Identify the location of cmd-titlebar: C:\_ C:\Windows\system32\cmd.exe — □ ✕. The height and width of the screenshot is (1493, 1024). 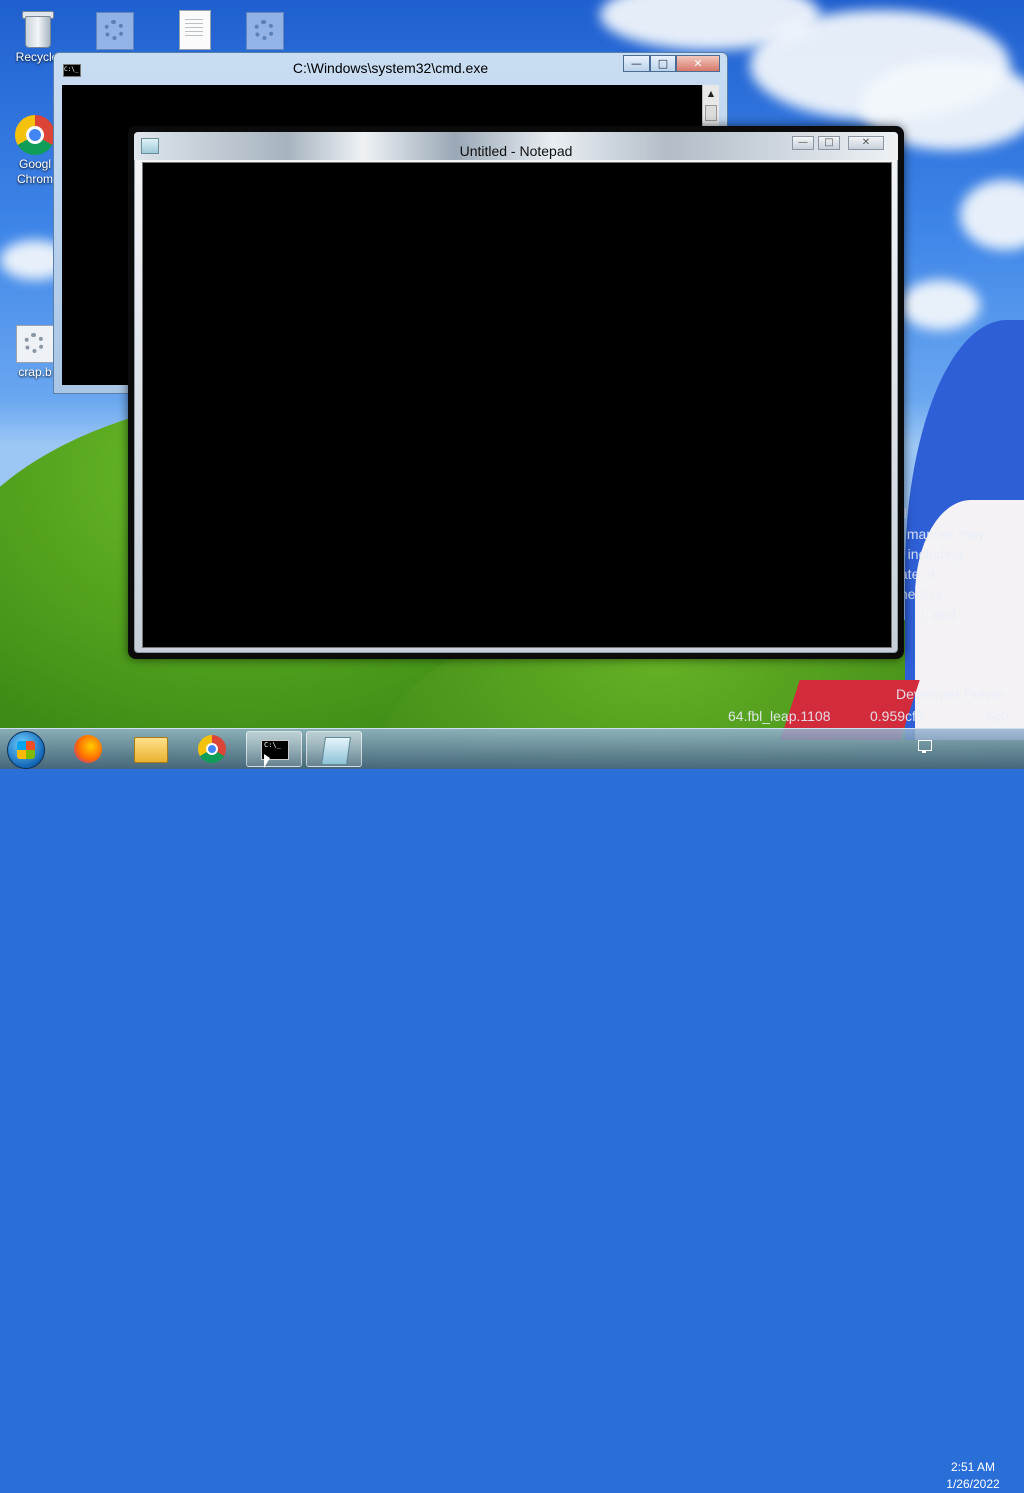
(390, 68).